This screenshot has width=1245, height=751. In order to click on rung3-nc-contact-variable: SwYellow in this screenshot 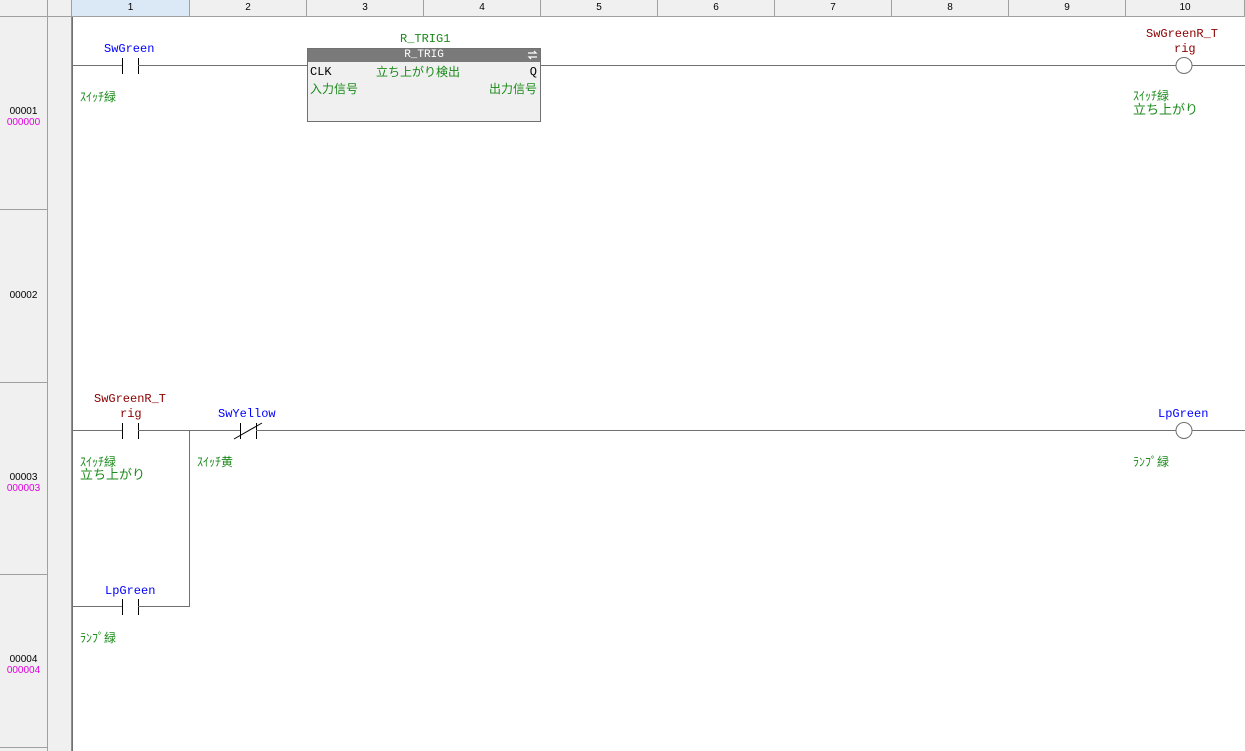, I will do `click(247, 414)`.